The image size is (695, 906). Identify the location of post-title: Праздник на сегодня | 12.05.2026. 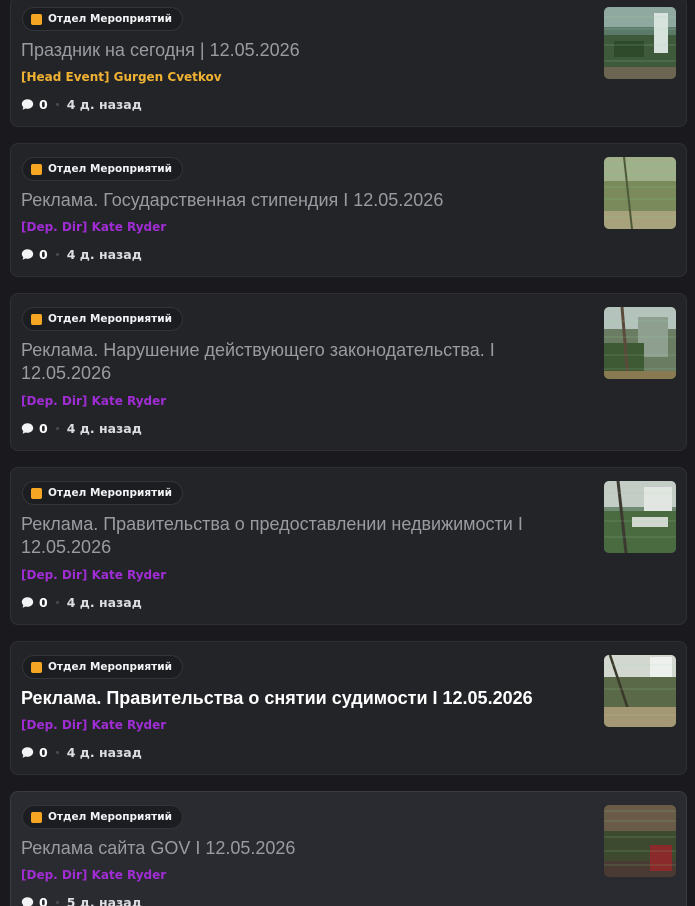
(288, 50).